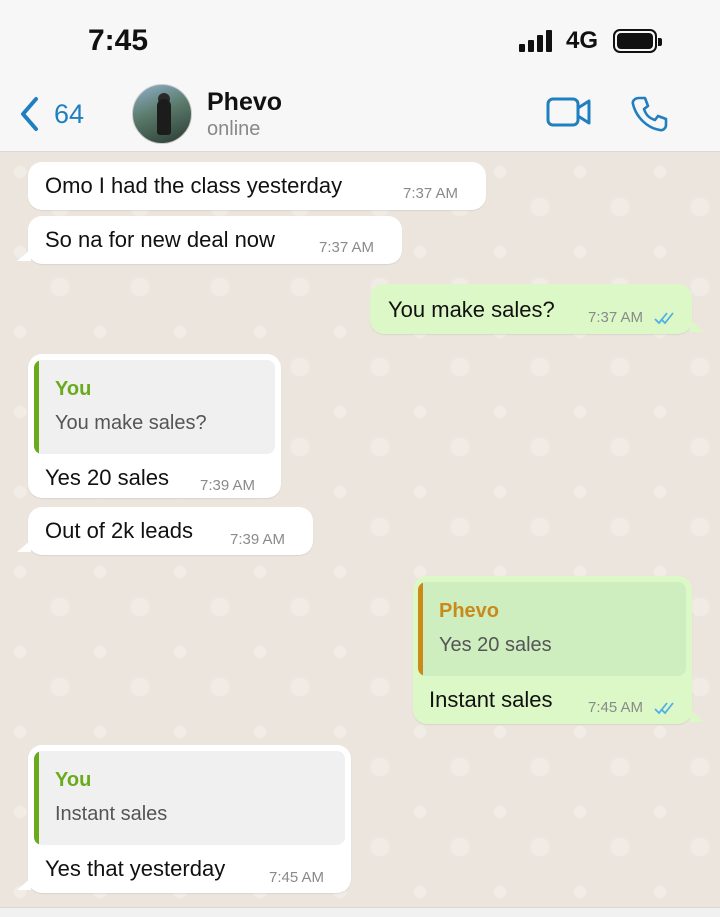 The height and width of the screenshot is (917, 720). I want to click on quoted-message: You Instant sales, so click(189, 798).